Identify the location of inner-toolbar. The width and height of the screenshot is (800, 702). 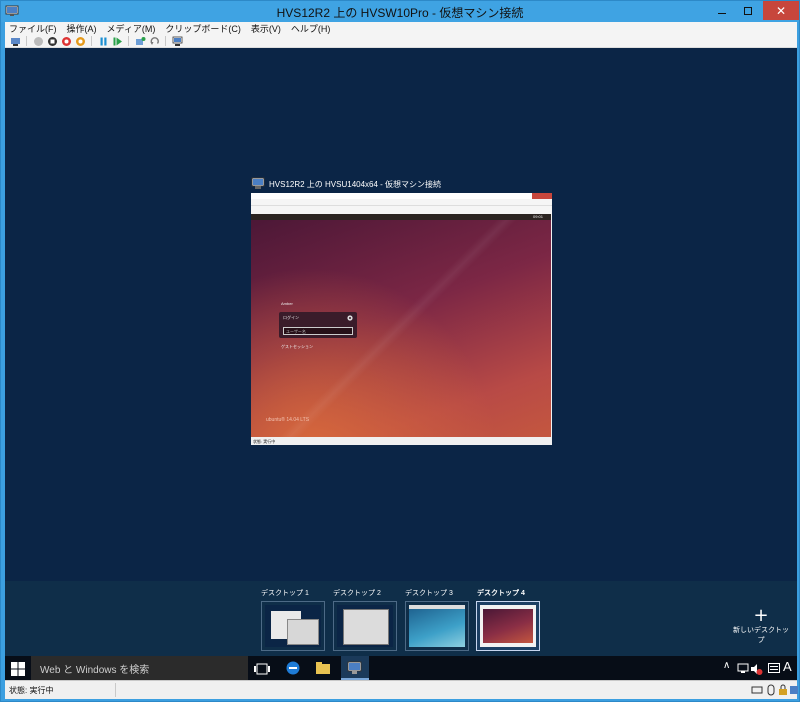
(401, 210).